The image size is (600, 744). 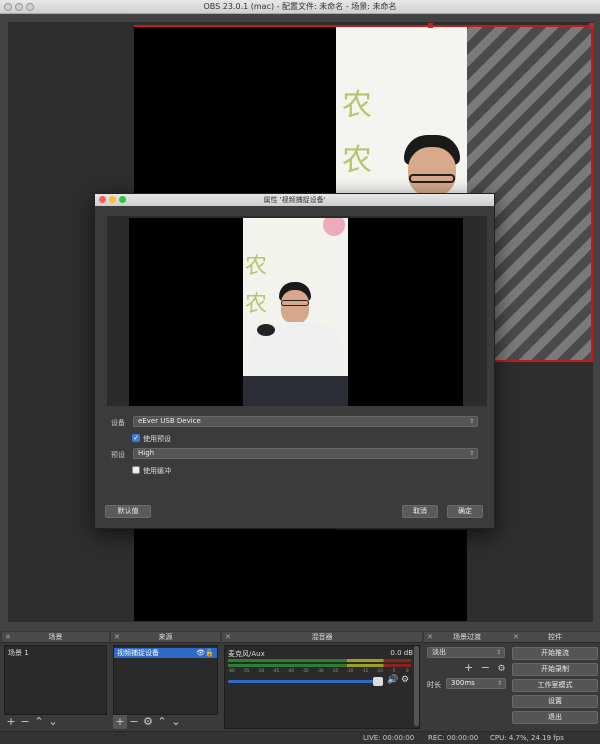 I want to click on scenes-list: 场景 1, so click(x=55, y=680).